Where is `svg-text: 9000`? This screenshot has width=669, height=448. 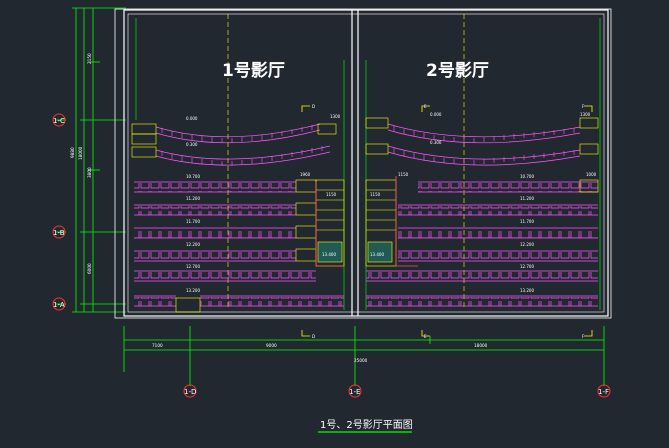
svg-text: 9000 is located at coordinates (271, 345).